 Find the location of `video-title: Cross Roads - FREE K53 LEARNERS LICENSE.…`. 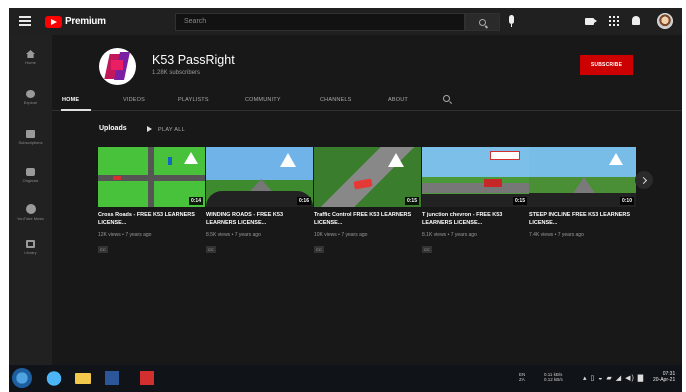

video-title: Cross Roads - FREE K53 LEARNERS LICENSE.… is located at coordinates (151, 219).